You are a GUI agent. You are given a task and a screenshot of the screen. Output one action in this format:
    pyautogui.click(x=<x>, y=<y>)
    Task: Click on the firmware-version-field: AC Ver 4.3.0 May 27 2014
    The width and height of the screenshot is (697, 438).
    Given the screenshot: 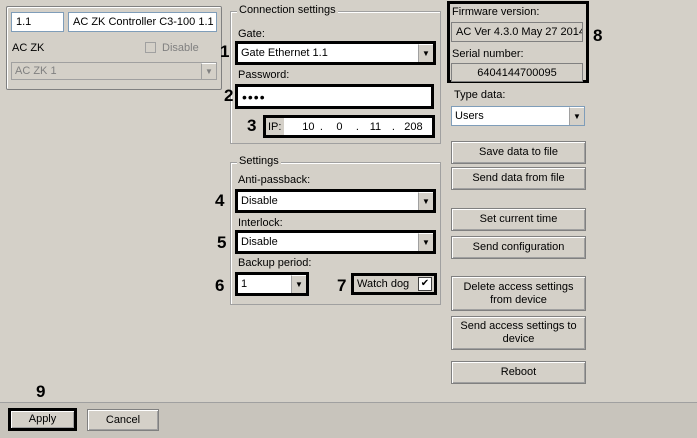 What is the action you would take?
    pyautogui.click(x=517, y=32)
    